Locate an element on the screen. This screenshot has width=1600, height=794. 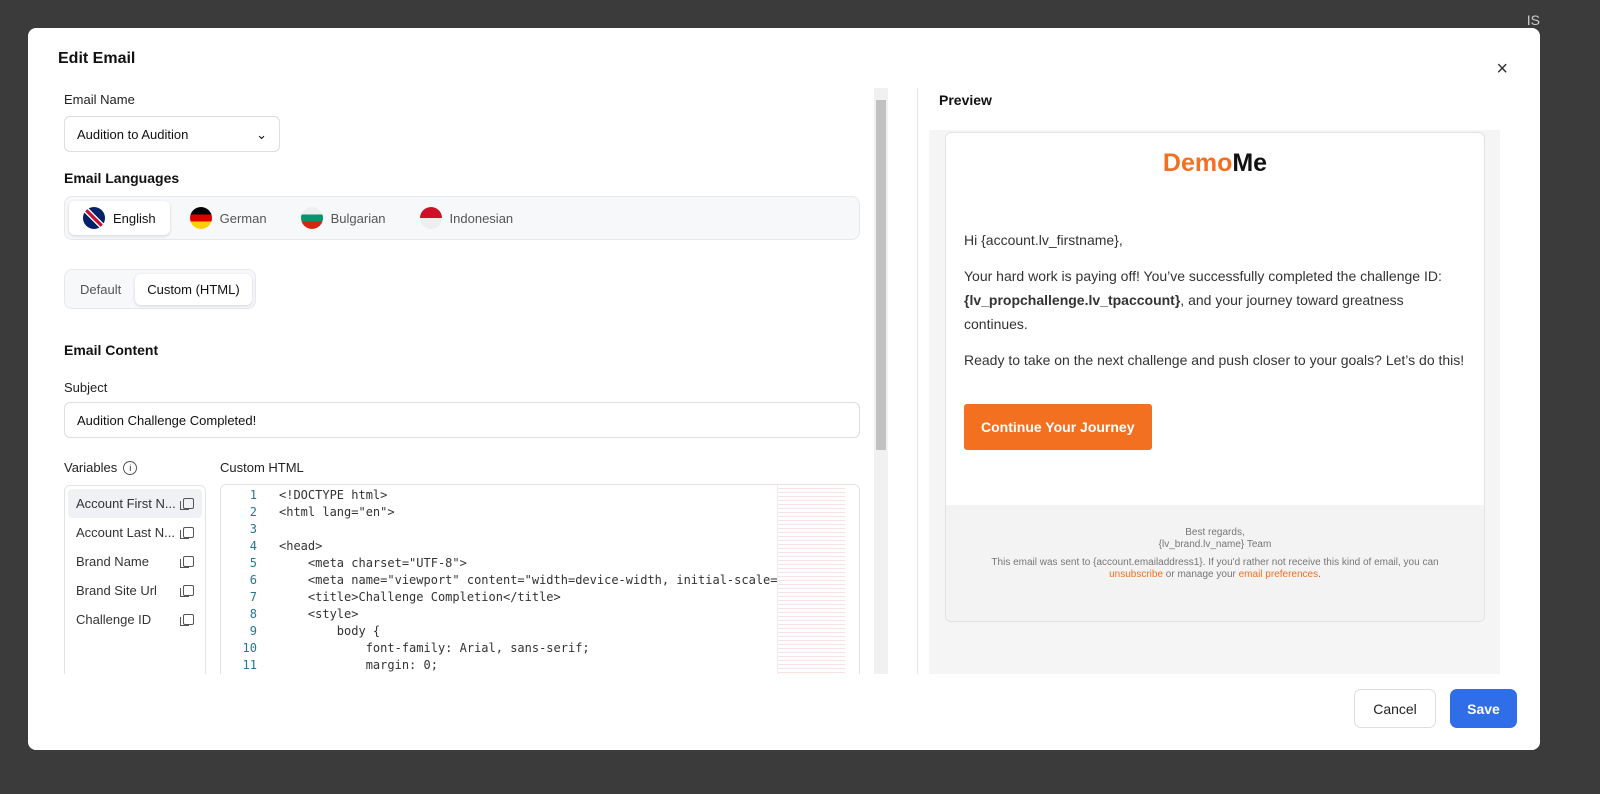
tab-label: Indonesian is located at coordinates (481, 218).